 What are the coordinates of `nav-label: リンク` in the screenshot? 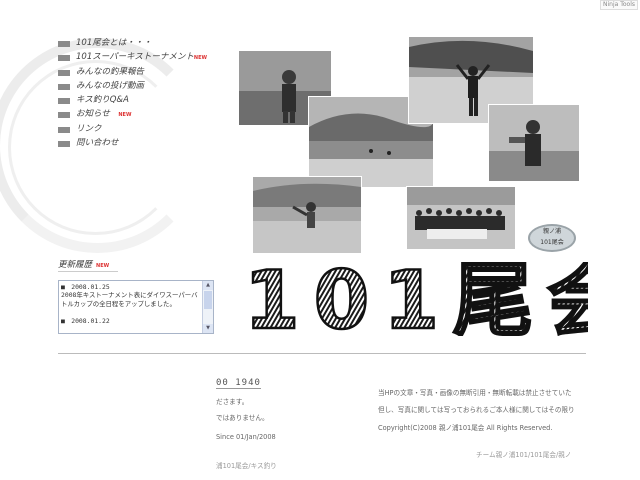 It's located at (89, 129).